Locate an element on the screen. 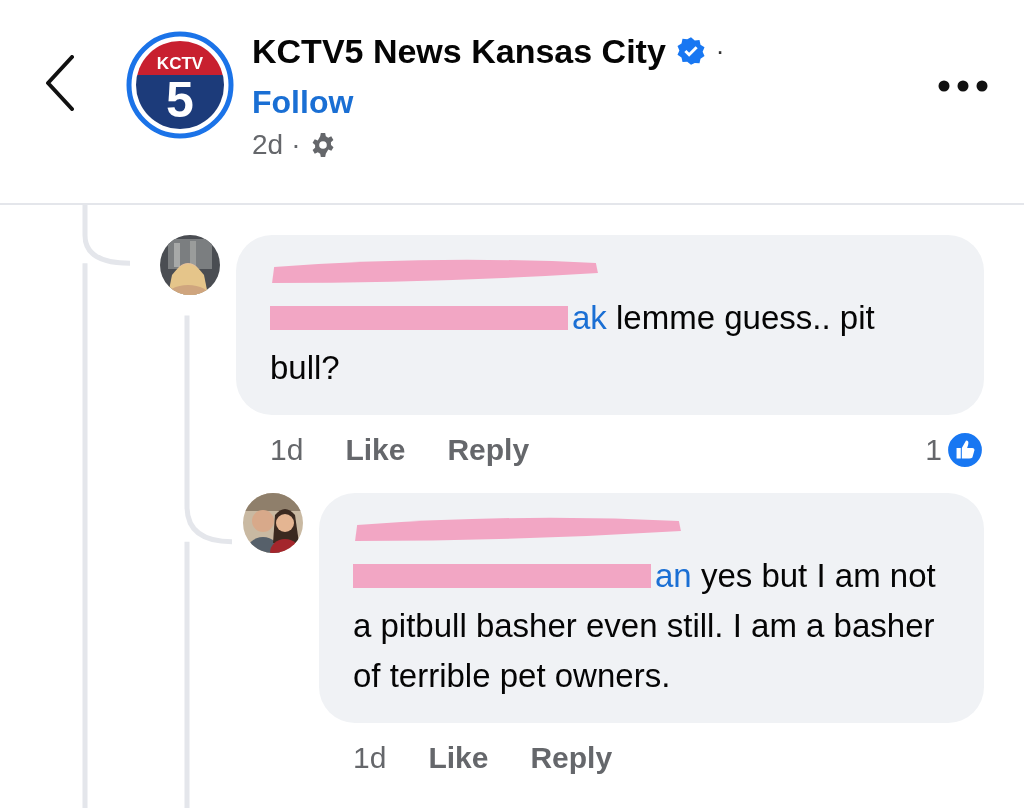  comment-text: an yes but I am not a pitbull basher even still. I am a basher of terrible pet owners. is located at coordinates (645, 626).